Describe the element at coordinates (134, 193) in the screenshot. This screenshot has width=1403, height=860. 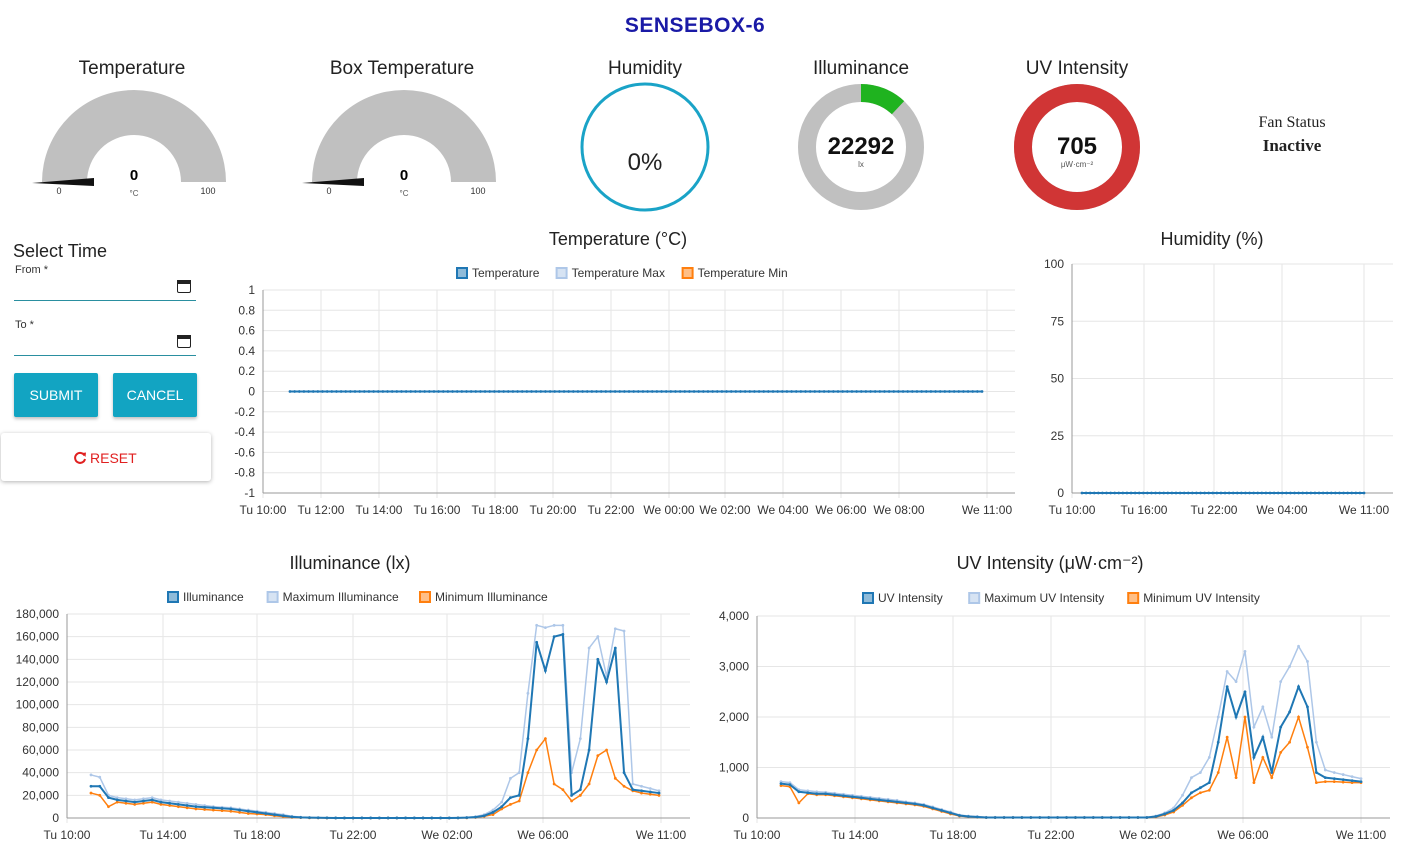
I see `temperature-gauge-unit: °C` at that location.